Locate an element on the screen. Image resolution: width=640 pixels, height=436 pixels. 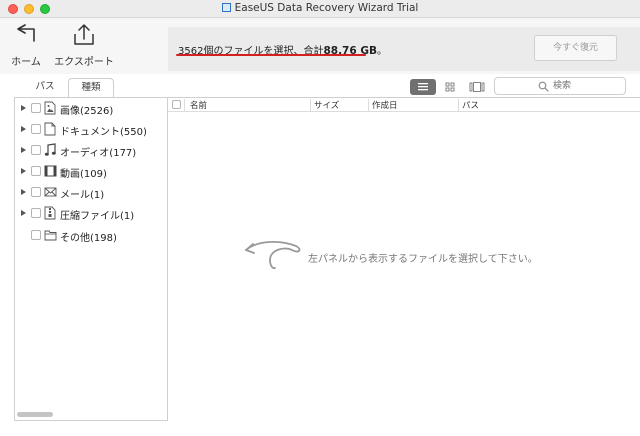
search-box is located at coordinates (560, 86).